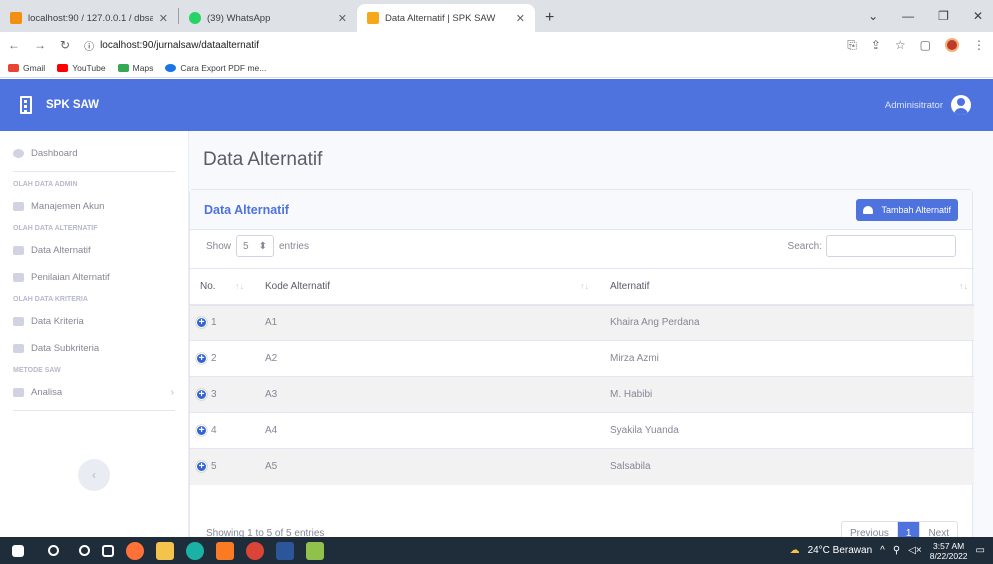  I want to click on dashboard-icon, so click(18, 153).